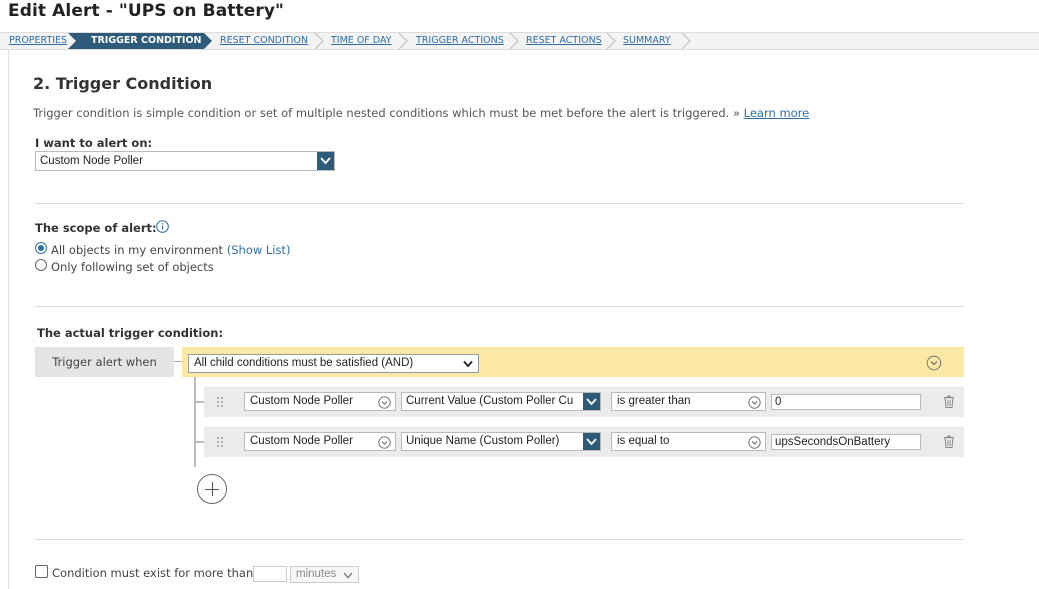  What do you see at coordinates (264, 41) in the screenshot?
I see `step-reset-condition: RESET CONDITION` at bounding box center [264, 41].